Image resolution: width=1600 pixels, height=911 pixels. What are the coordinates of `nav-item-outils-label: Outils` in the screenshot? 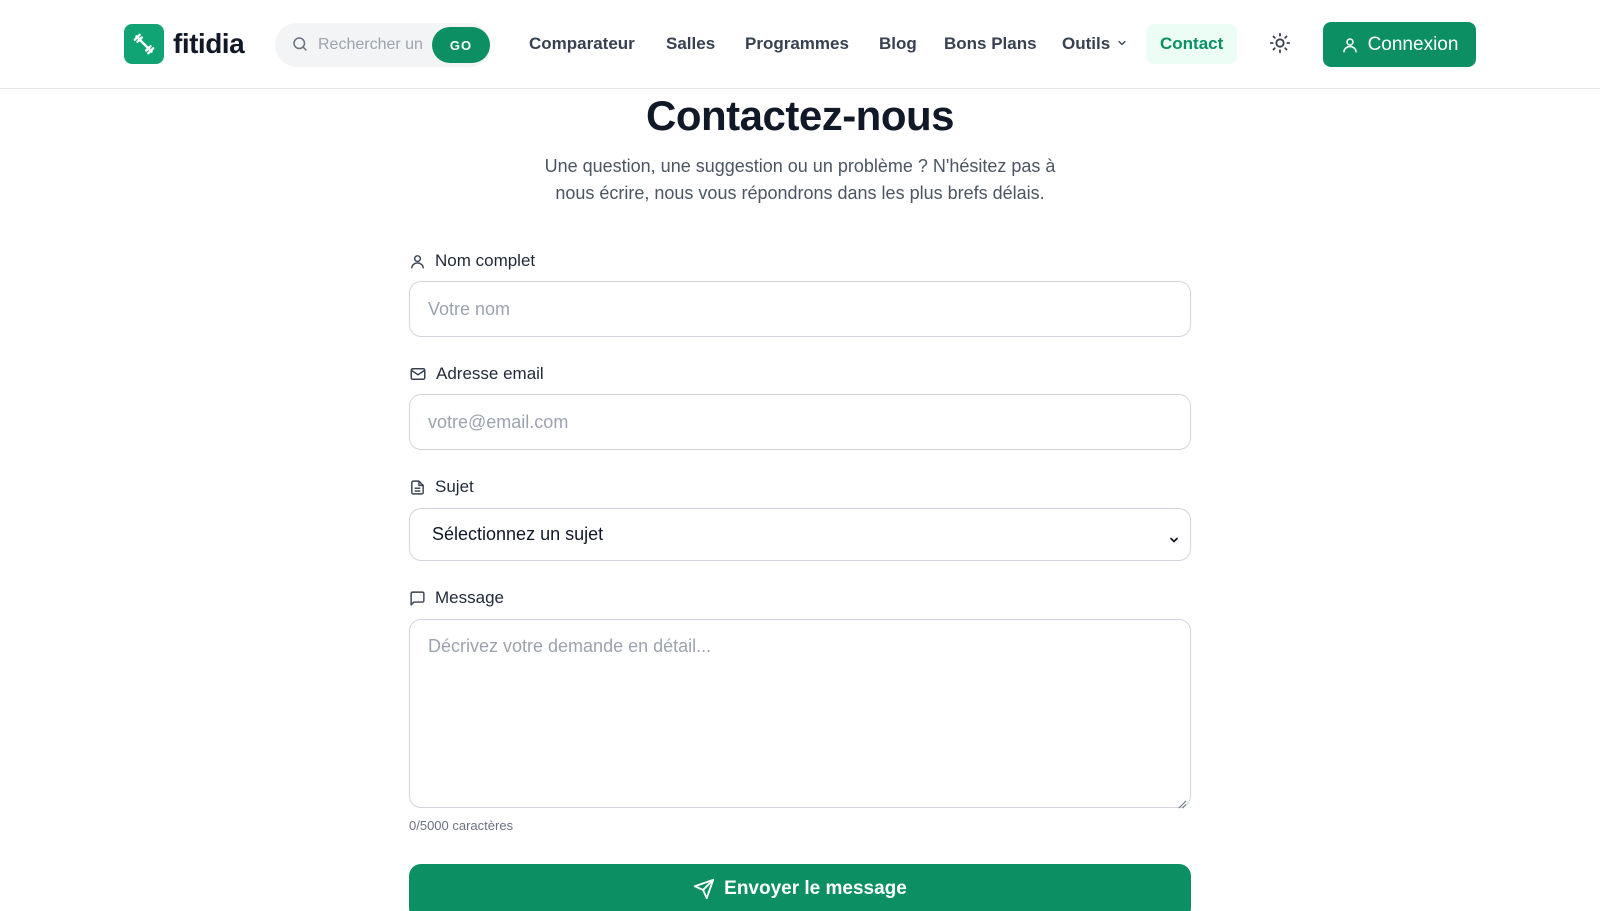 It's located at (1086, 43).